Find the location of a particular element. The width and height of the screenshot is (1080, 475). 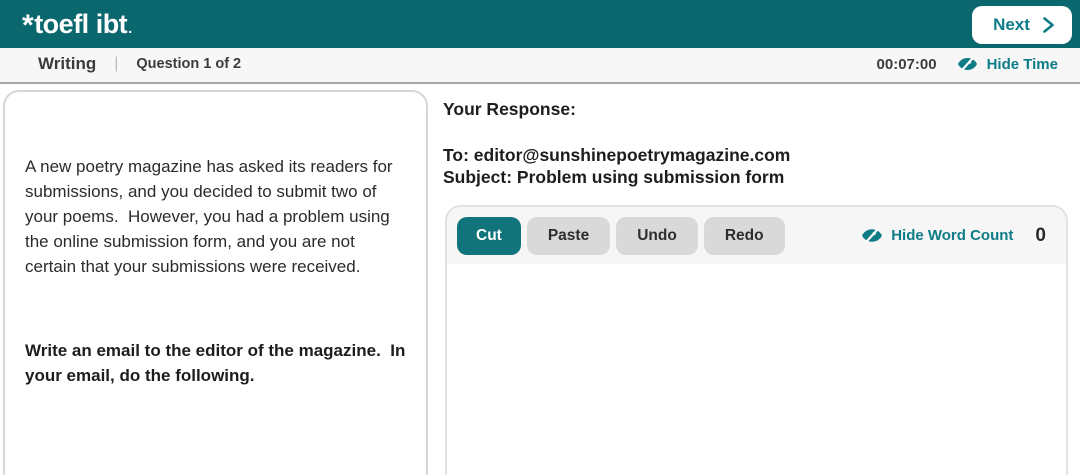

email-to-line: To: editor@sunshinepoetrymagazine.com is located at coordinates (617, 155).